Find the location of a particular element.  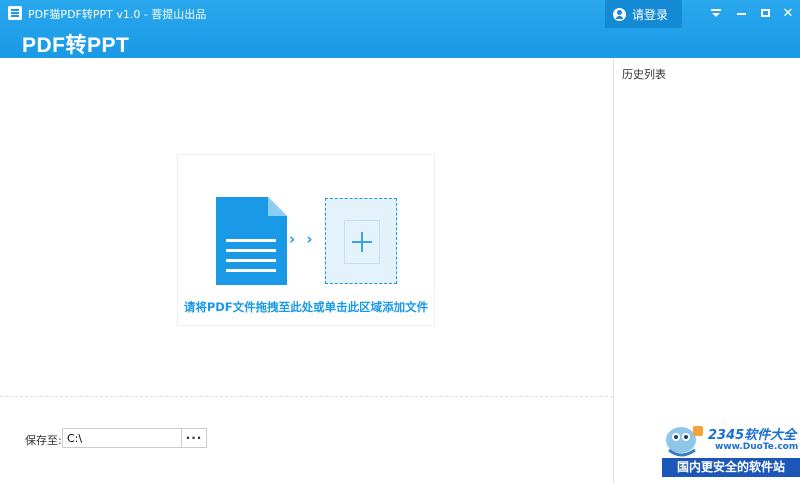

minimize-button is located at coordinates (741, 13).